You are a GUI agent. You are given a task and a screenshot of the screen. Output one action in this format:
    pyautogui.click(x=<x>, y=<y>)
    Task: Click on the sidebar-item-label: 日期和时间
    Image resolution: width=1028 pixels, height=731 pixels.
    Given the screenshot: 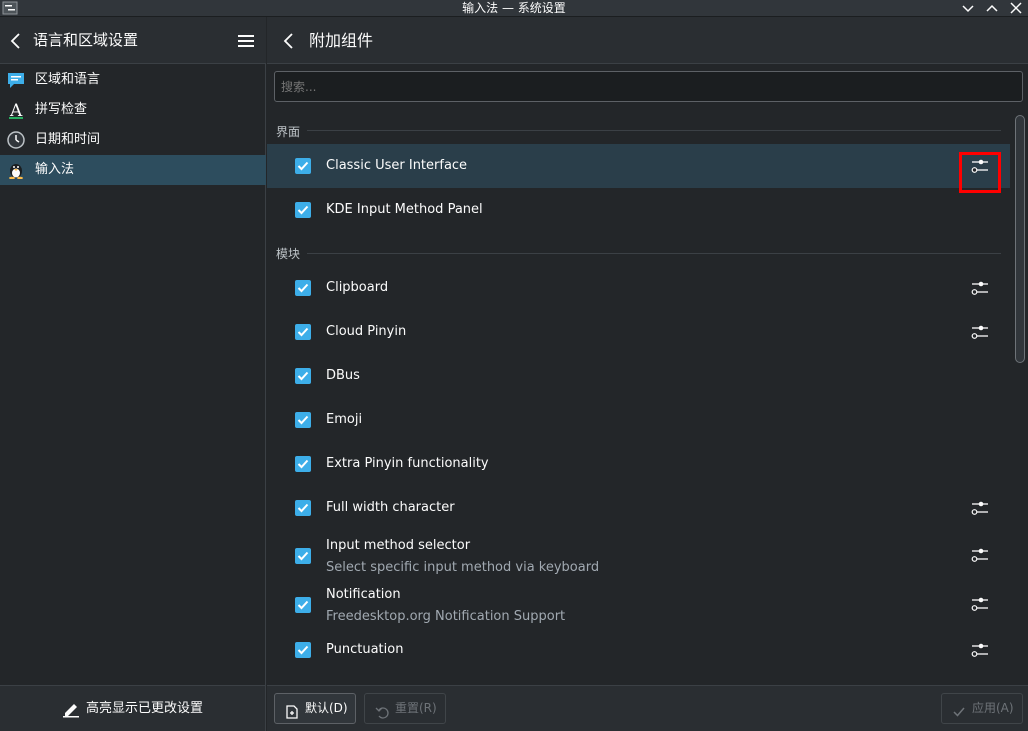 What is the action you would take?
    pyautogui.click(x=68, y=139)
    